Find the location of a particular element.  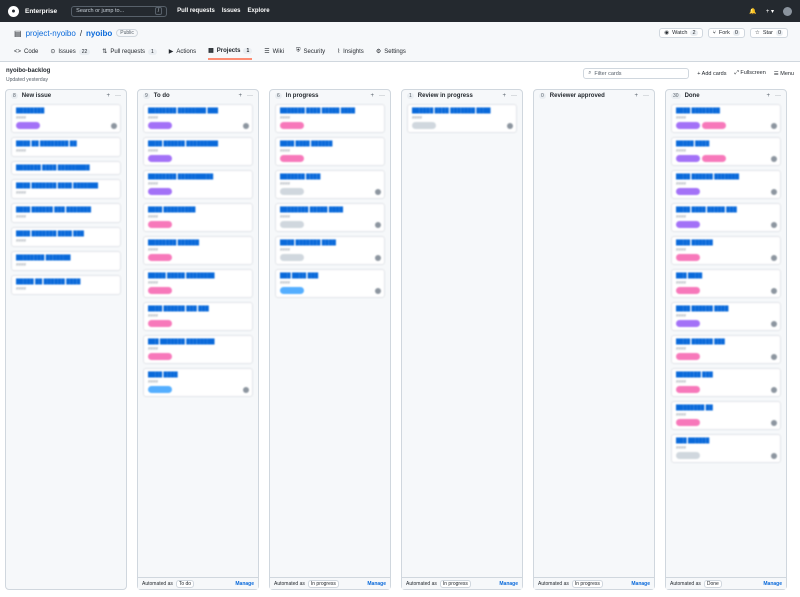

card-title: ████ ██████ is located at coordinates (726, 243).